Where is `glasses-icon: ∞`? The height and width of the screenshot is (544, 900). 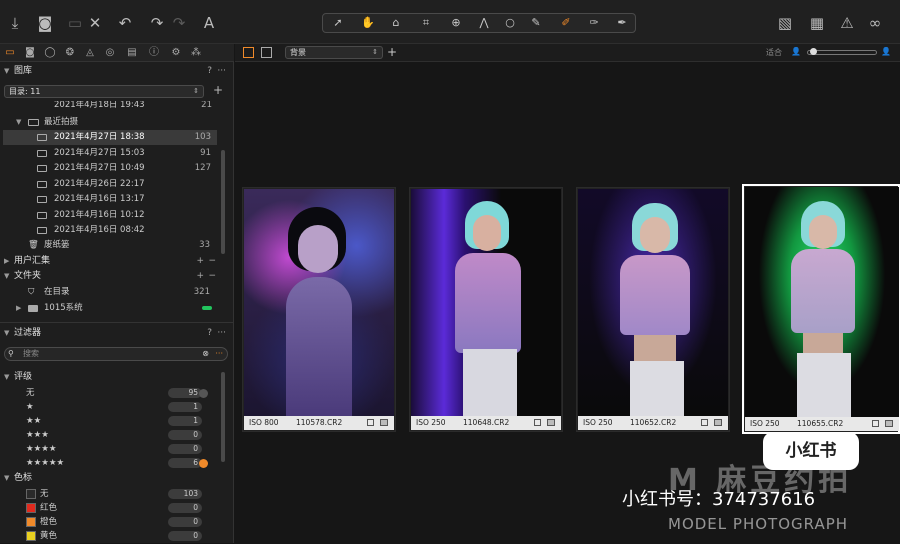 glasses-icon: ∞ is located at coordinates (875, 23).